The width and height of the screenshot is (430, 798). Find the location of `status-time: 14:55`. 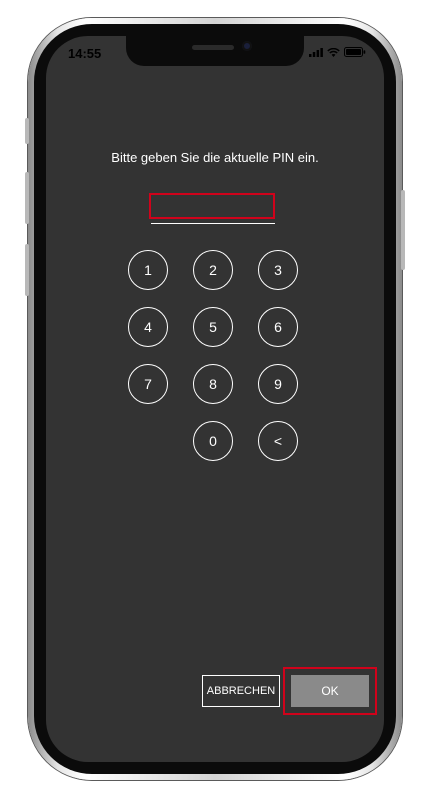

status-time: 14:55 is located at coordinates (85, 53).